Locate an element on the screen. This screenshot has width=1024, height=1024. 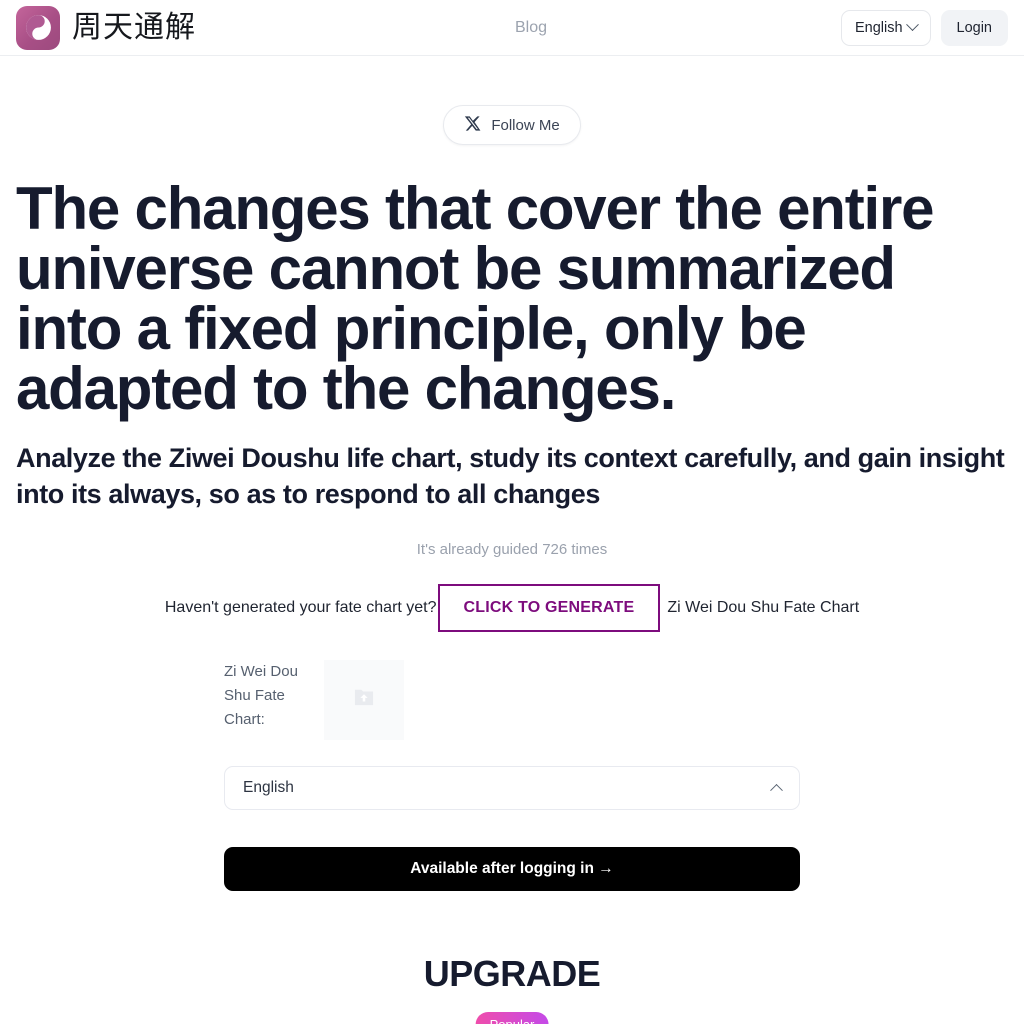
header-actions: English Login is located at coordinates (924, 27).